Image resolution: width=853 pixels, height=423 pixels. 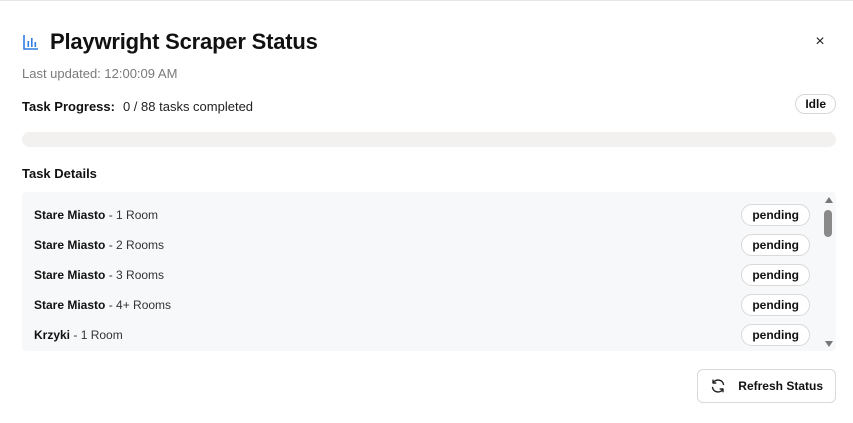 What do you see at coordinates (52, 335) in the screenshot?
I see `task-location: Krzyki` at bounding box center [52, 335].